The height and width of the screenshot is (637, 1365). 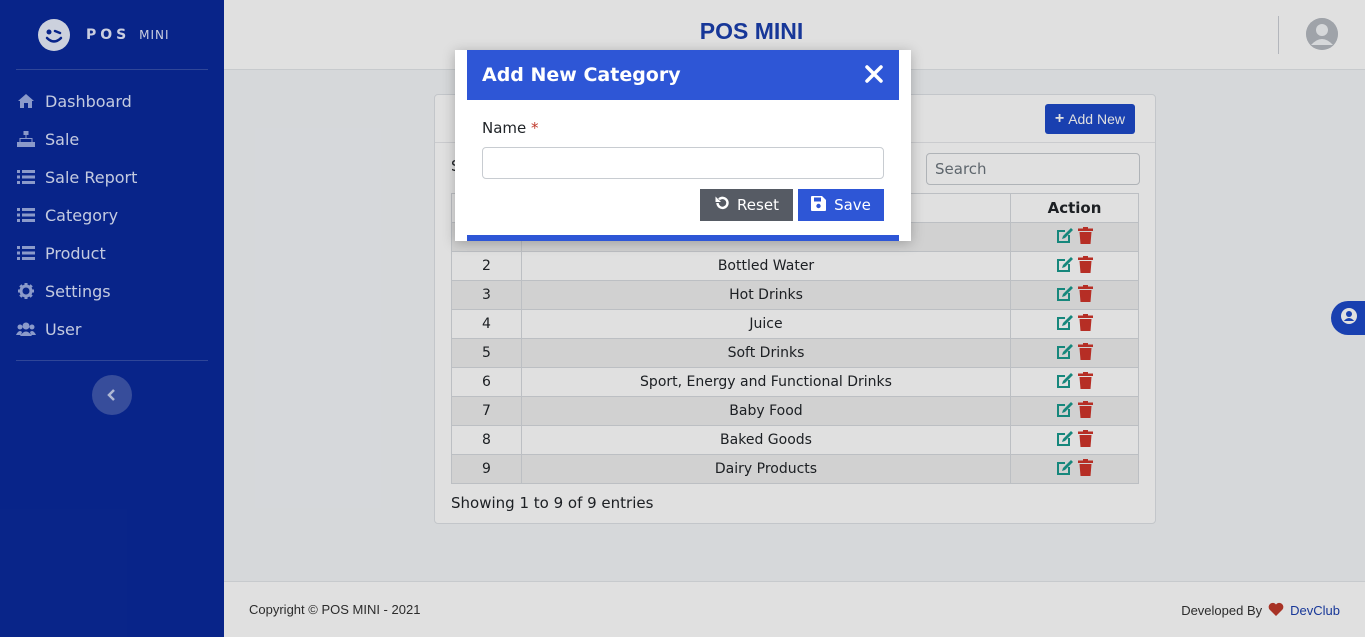 I want to click on reset-button: Reset, so click(x=746, y=205).